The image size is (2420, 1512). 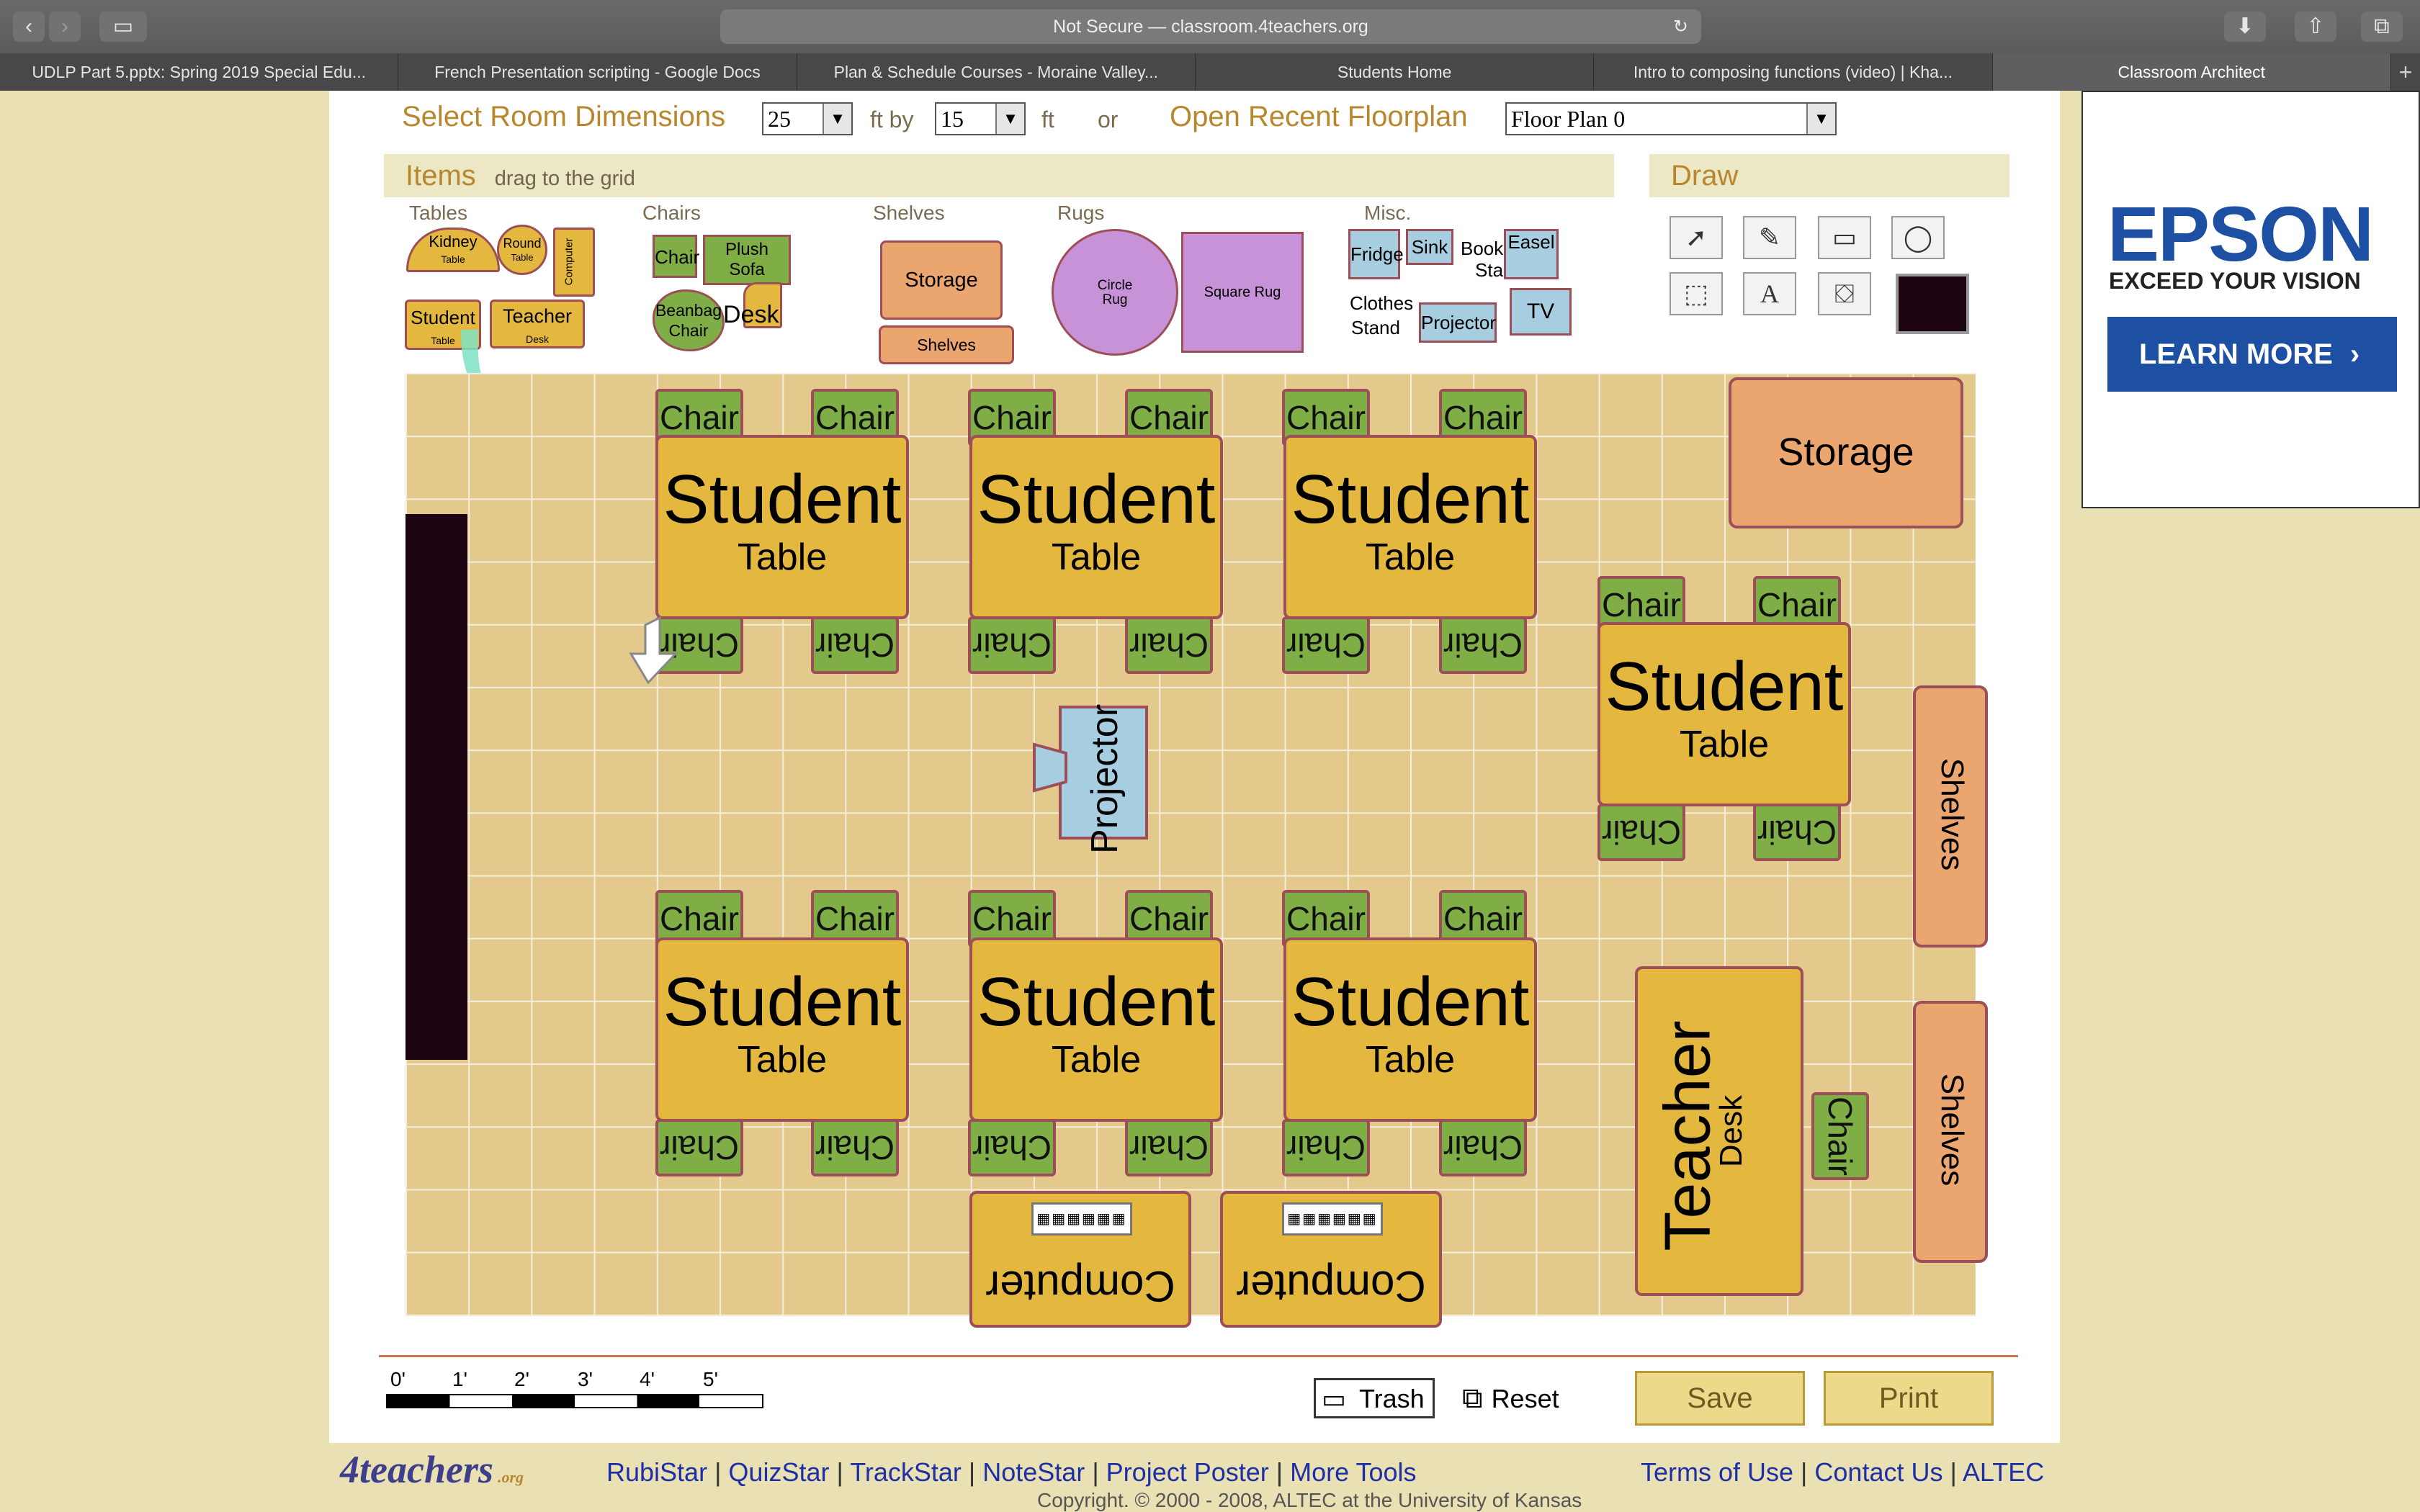 What do you see at coordinates (1951, 816) in the screenshot?
I see `shelves-upper: Shelves` at bounding box center [1951, 816].